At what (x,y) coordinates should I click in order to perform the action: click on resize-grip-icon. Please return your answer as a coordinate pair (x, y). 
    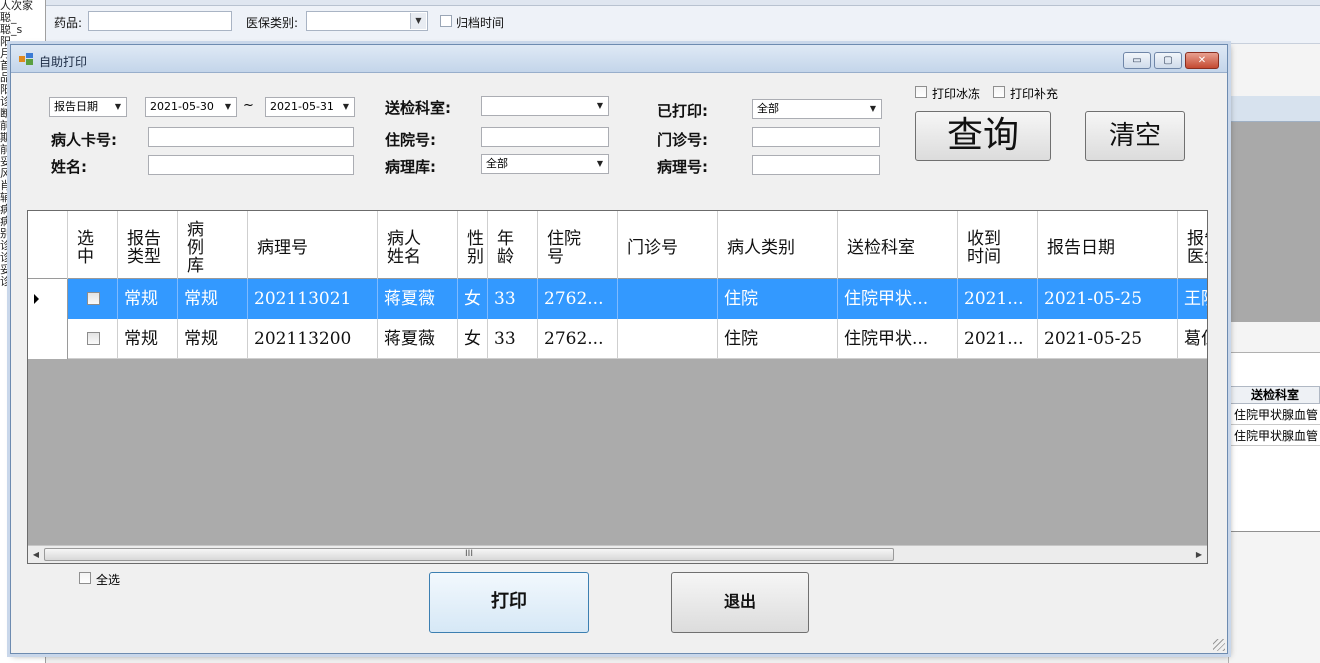
    Looking at the image, I should click on (1219, 645).